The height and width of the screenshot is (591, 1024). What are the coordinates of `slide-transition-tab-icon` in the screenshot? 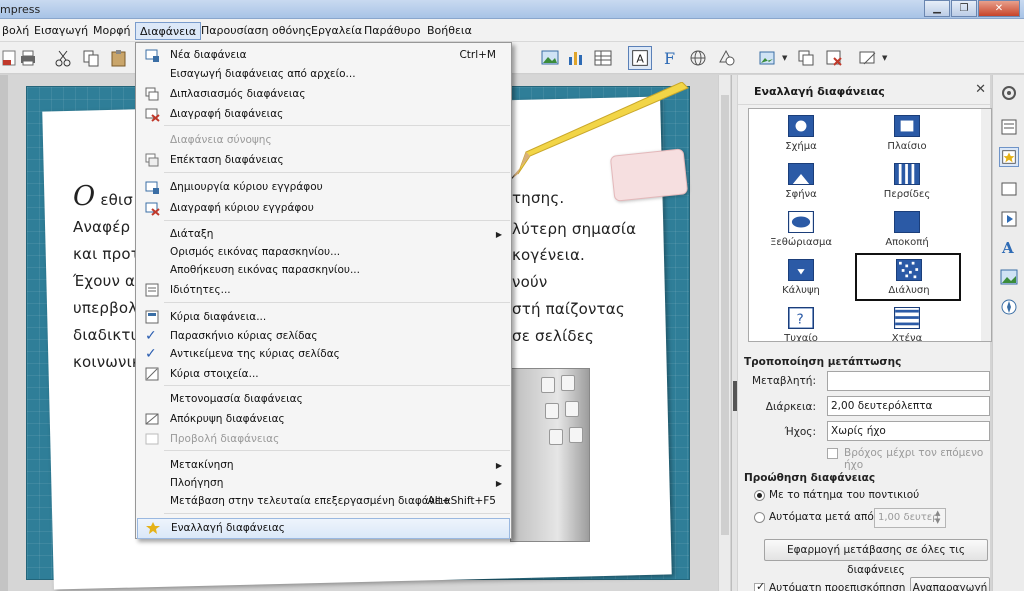 It's located at (1009, 157).